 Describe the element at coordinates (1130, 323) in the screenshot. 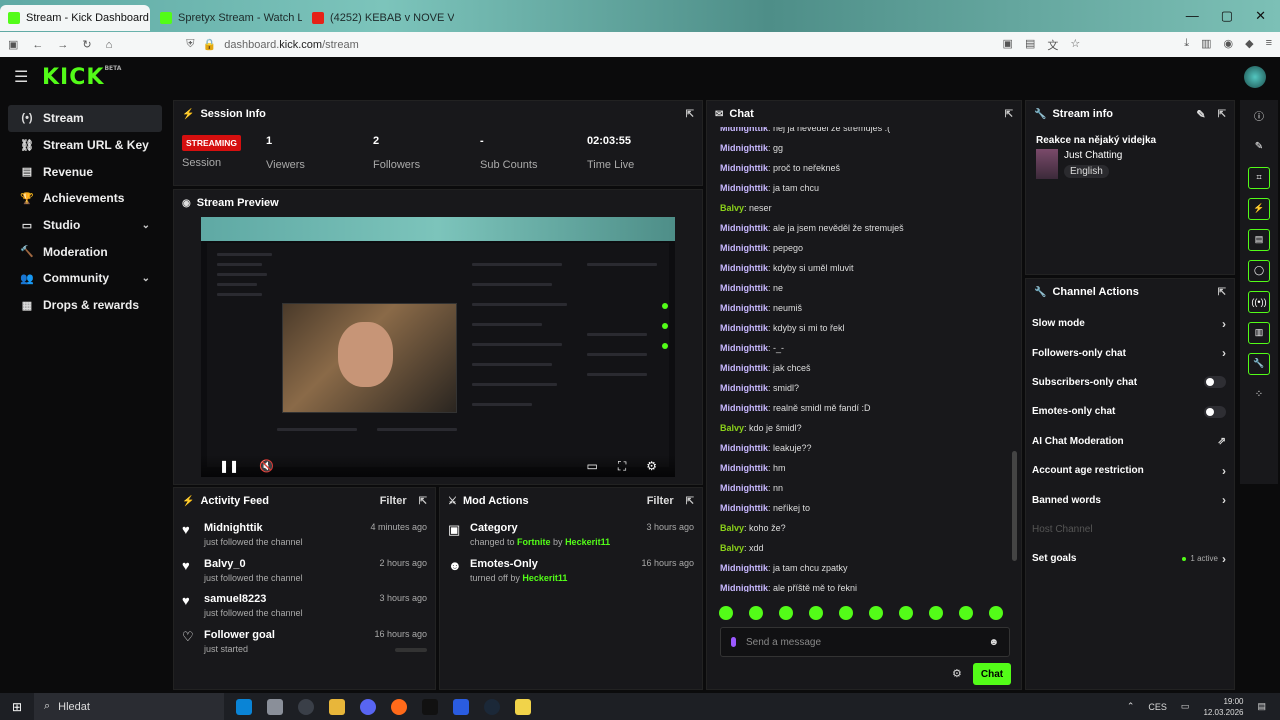

I see `action-slow-mode: Slow mode ›` at that location.